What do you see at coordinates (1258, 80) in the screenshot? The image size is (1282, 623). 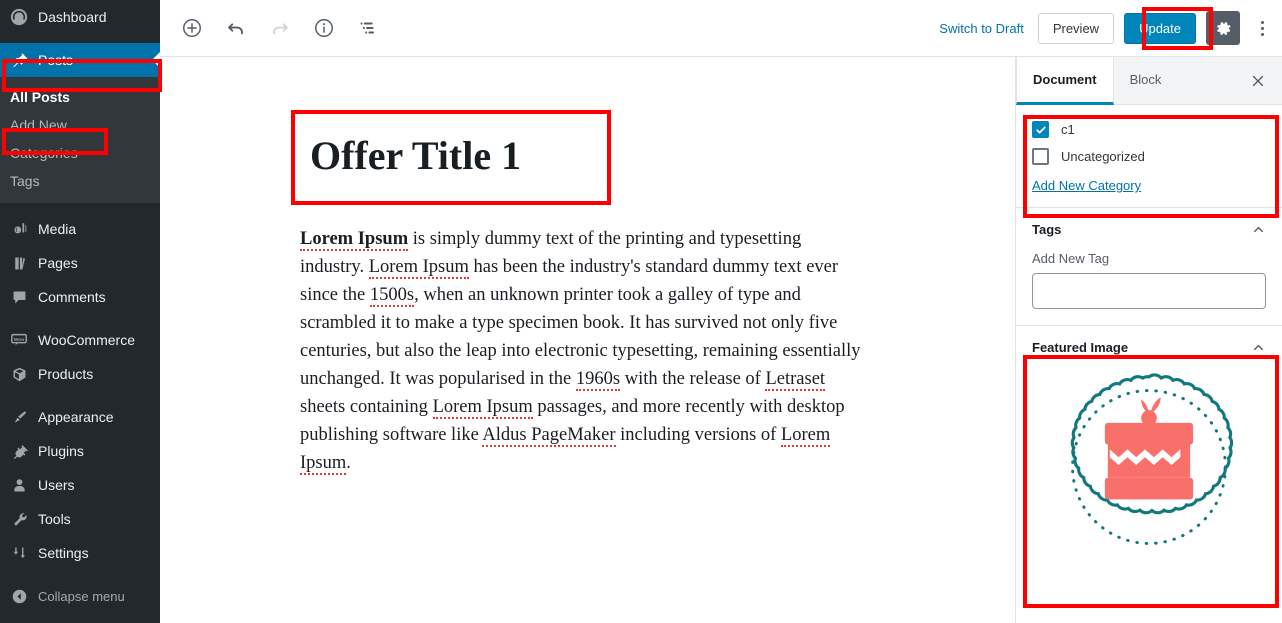 I see `close-icon` at bounding box center [1258, 80].